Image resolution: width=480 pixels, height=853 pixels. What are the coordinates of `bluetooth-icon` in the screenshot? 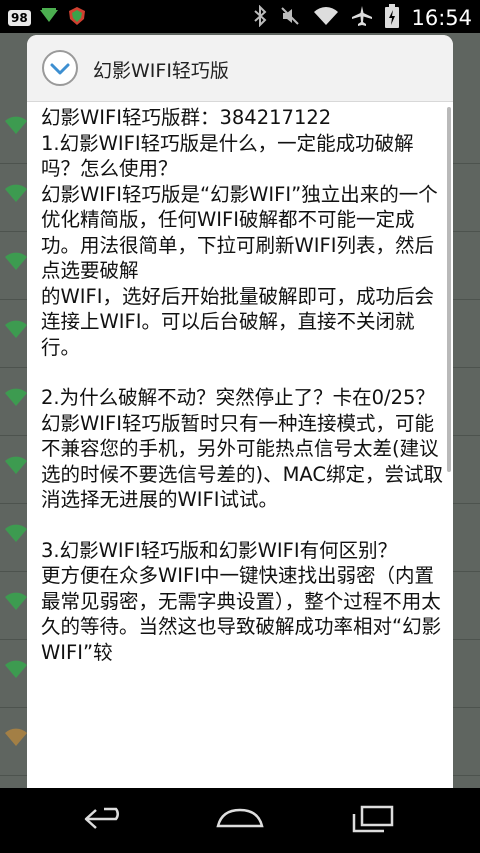 It's located at (260, 17).